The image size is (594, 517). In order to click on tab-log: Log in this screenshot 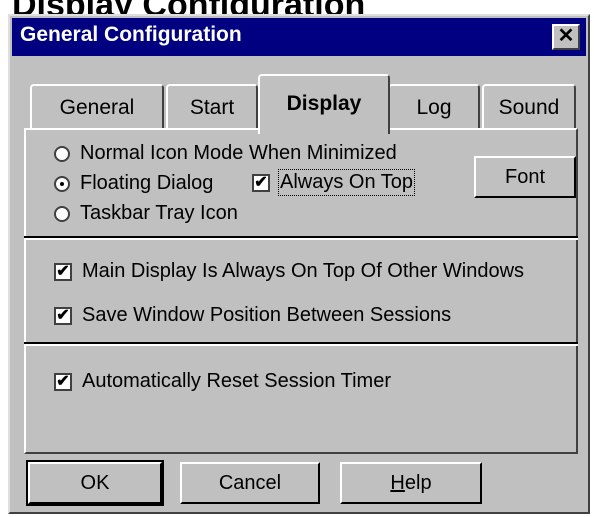, I will do `click(434, 107)`.